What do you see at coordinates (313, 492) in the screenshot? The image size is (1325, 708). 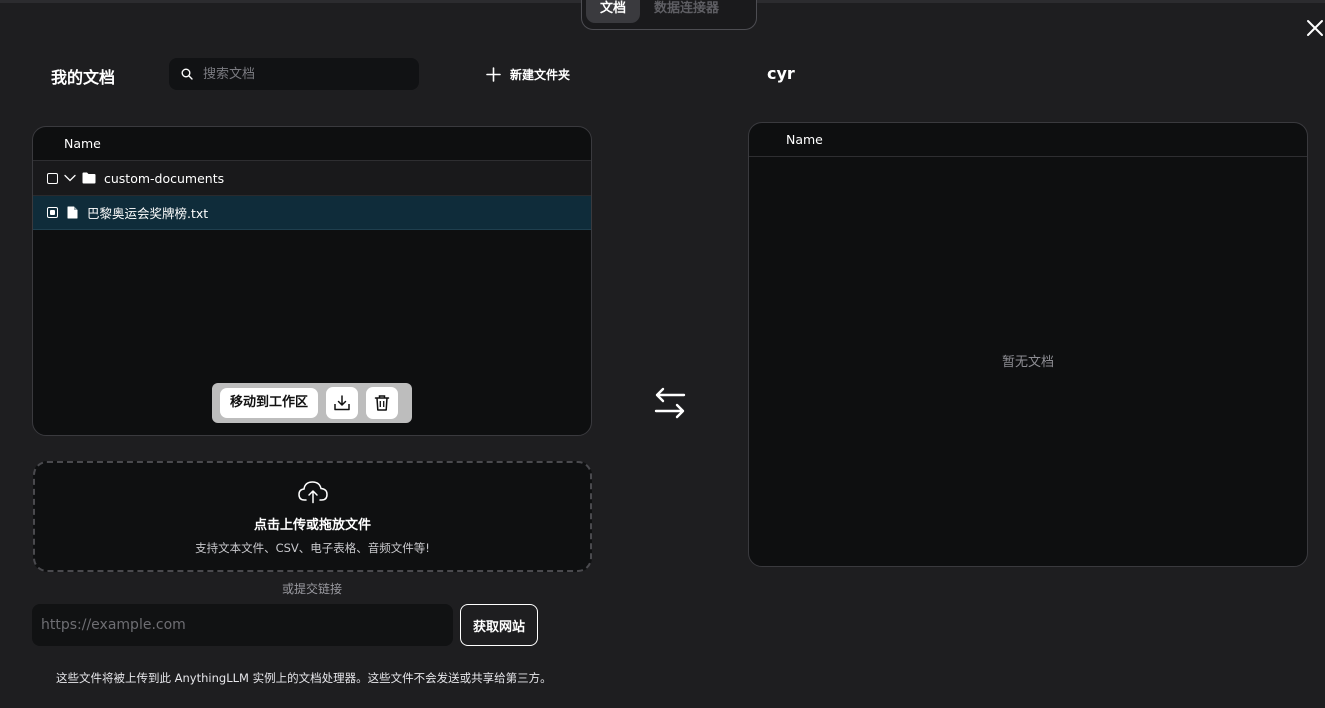 I see `cloud-upload-icon` at bounding box center [313, 492].